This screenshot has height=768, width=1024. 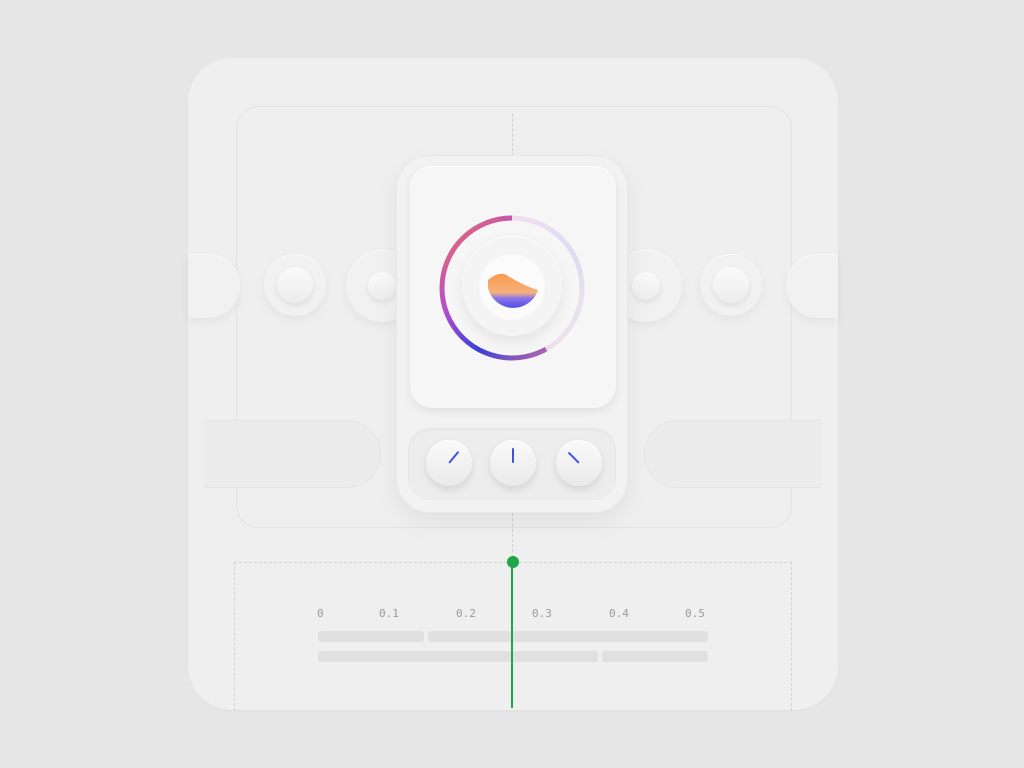 What do you see at coordinates (732, 454) in the screenshot?
I see `right-rail` at bounding box center [732, 454].